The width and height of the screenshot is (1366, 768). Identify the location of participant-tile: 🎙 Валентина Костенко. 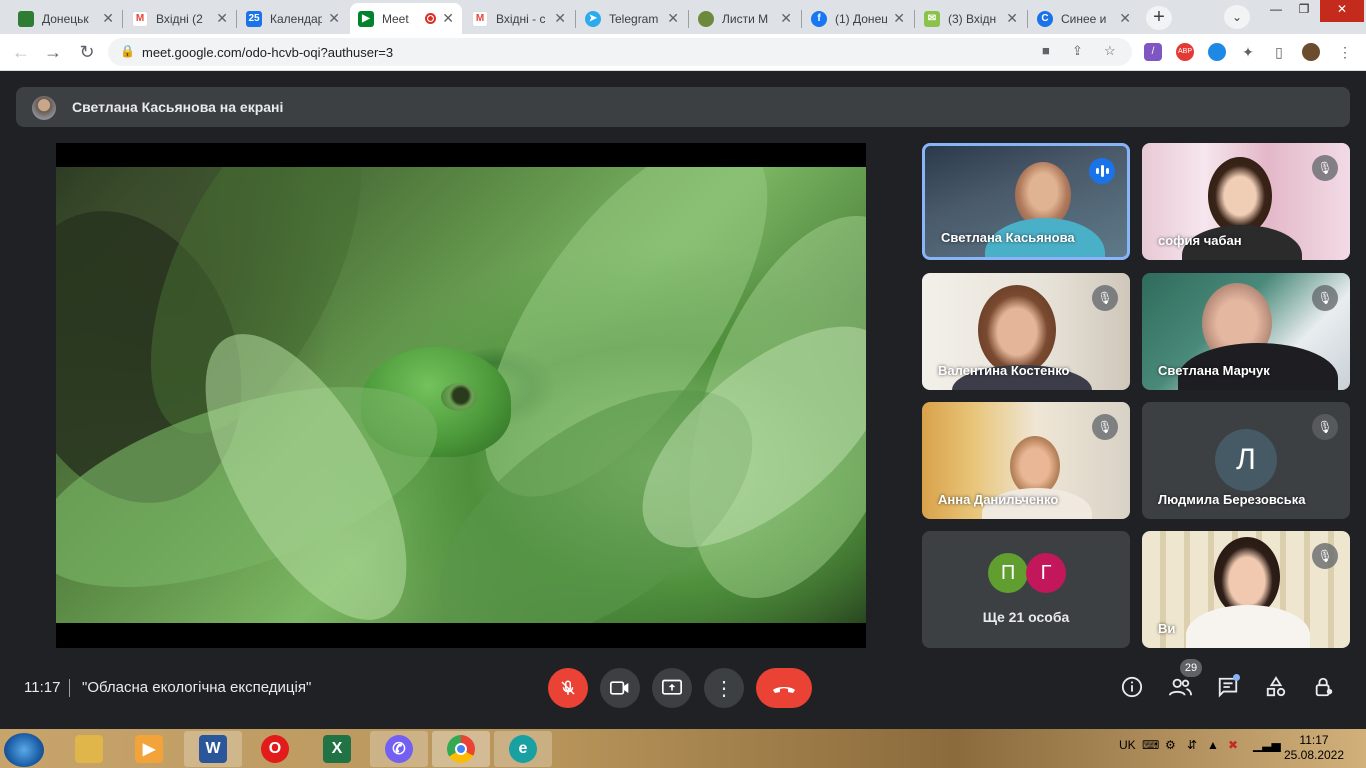
(1026, 331).